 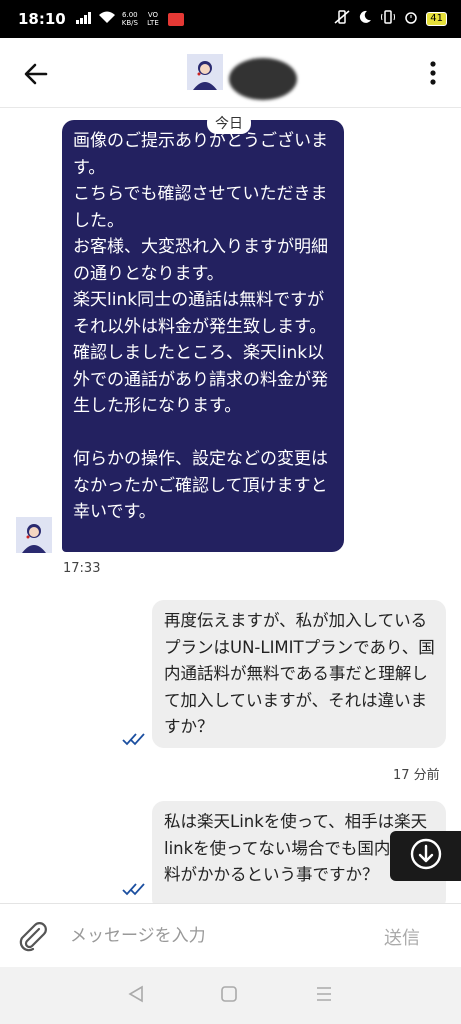 What do you see at coordinates (402, 937) in the screenshot?
I see `send-button: 送信` at bounding box center [402, 937].